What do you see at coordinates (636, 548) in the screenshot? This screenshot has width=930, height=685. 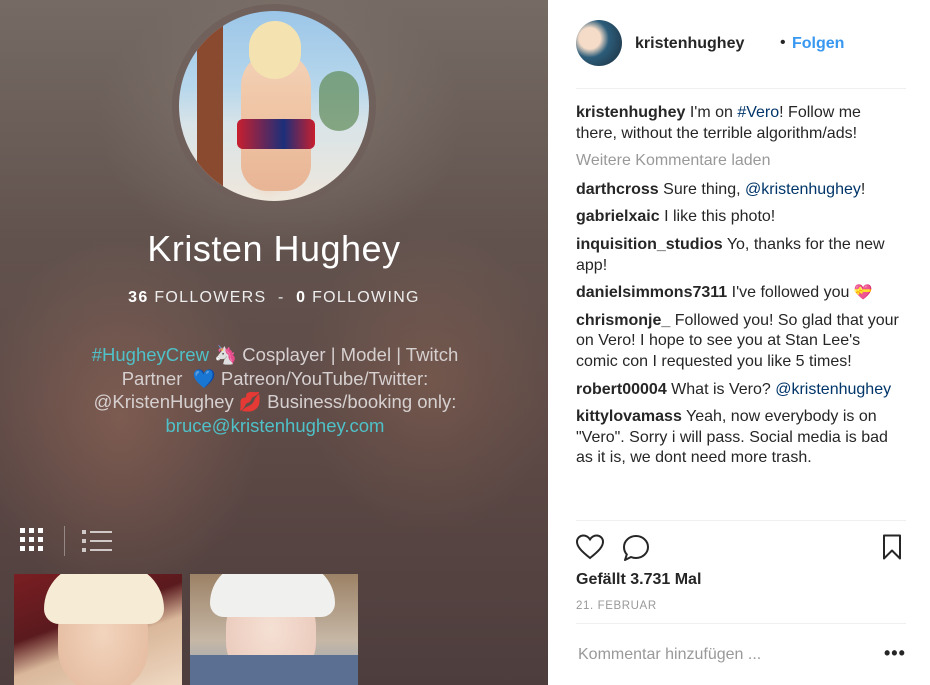 I see `comment-icon` at bounding box center [636, 548].